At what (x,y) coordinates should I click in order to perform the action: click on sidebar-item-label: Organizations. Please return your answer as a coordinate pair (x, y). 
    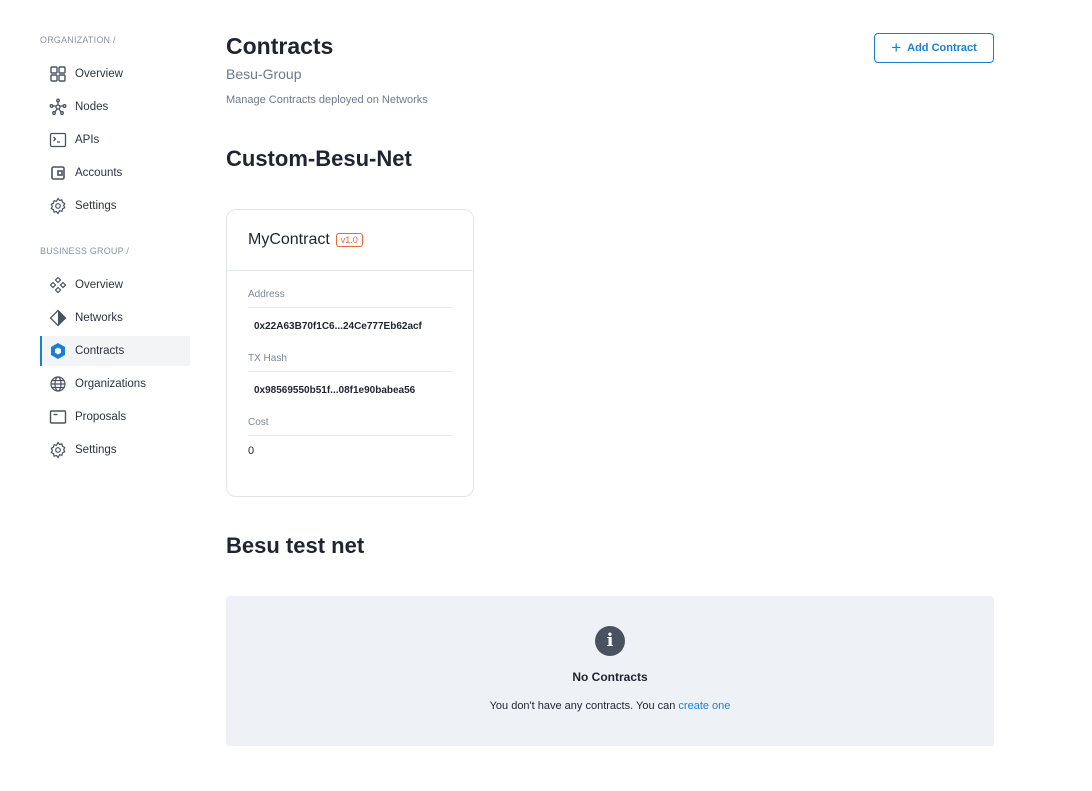
    Looking at the image, I should click on (110, 384).